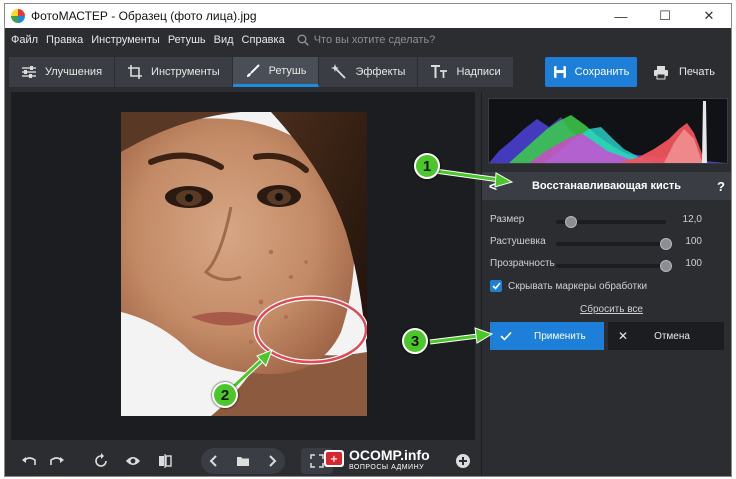  Describe the element at coordinates (253, 70) in the screenshot. I see `brush-icon` at that location.